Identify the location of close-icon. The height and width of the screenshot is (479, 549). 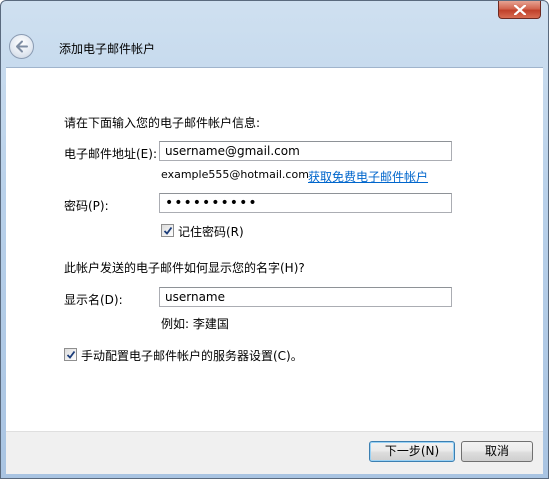
(520, 10).